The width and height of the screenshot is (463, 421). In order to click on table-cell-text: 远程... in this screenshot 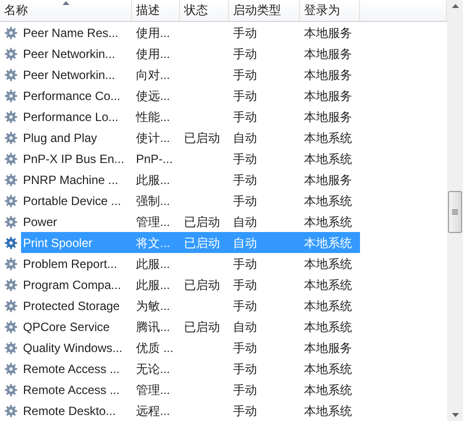, I will do `click(153, 411)`.